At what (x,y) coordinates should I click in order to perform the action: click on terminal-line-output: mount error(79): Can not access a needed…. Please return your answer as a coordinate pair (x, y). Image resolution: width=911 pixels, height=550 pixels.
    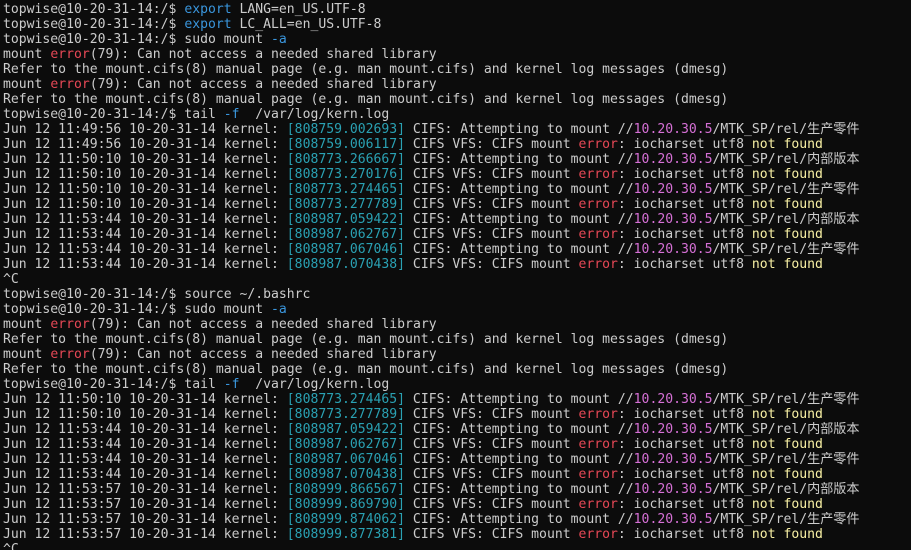
    Looking at the image, I should click on (457, 324).